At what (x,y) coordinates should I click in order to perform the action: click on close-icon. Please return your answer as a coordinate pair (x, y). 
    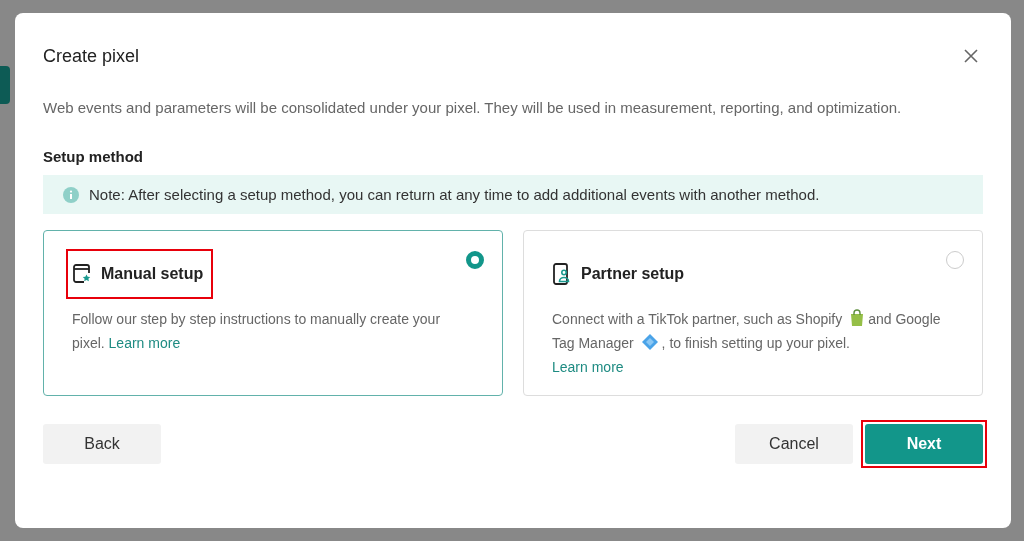
    Looking at the image, I should click on (971, 56).